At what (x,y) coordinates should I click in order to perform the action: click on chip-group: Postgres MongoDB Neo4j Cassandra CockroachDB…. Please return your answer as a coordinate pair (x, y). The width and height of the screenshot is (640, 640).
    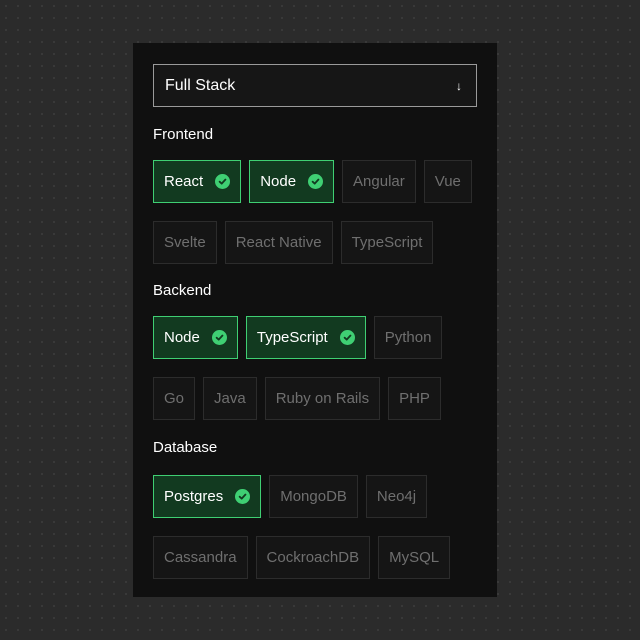
    Looking at the image, I should click on (315, 527).